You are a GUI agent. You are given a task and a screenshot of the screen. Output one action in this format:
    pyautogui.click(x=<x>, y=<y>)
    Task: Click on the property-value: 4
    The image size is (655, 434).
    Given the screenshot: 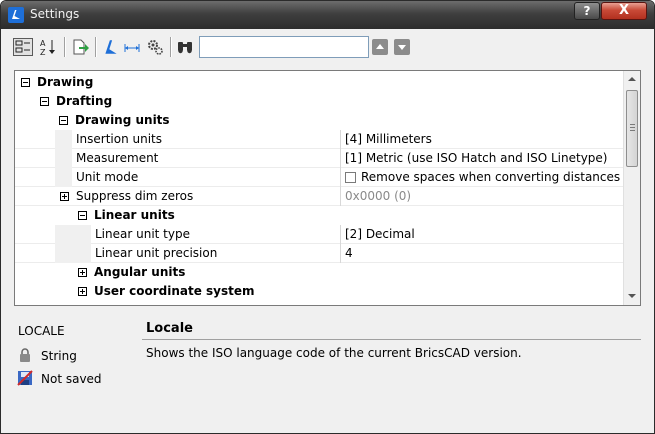 What is the action you would take?
    pyautogui.click(x=349, y=253)
    